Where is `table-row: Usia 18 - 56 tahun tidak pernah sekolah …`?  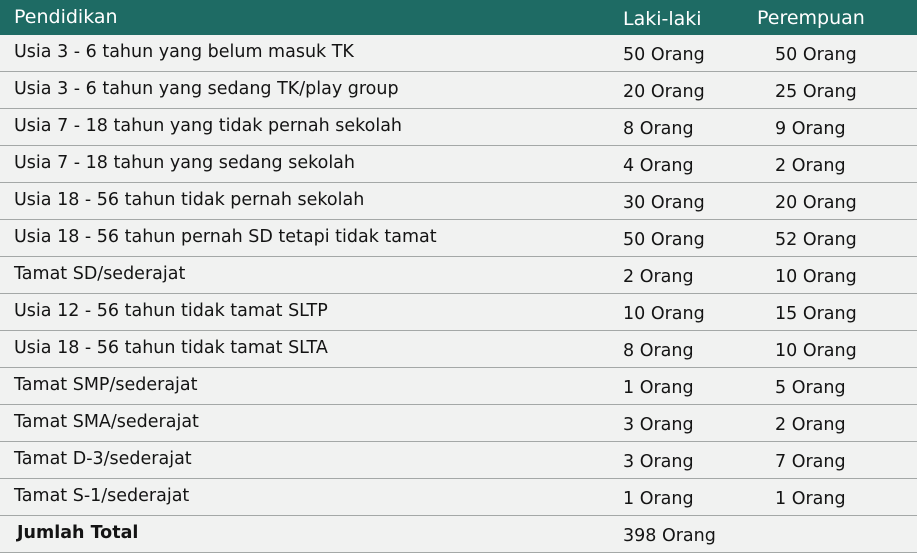 table-row: Usia 18 - 56 tahun tidak pernah sekolah … is located at coordinates (458, 201).